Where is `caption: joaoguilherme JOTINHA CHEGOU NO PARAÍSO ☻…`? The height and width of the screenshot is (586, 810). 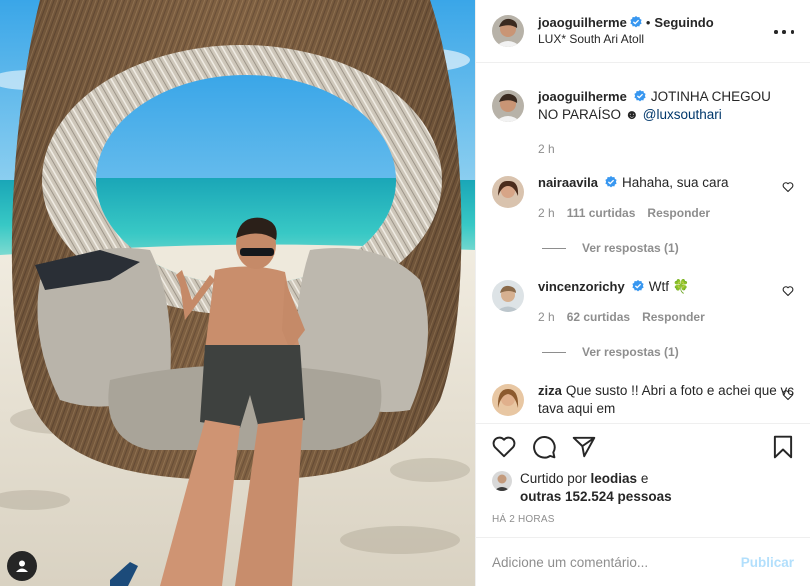 caption: joaoguilherme JOTINHA CHEGOU NO PARAÍSO ☻… is located at coordinates (643, 123).